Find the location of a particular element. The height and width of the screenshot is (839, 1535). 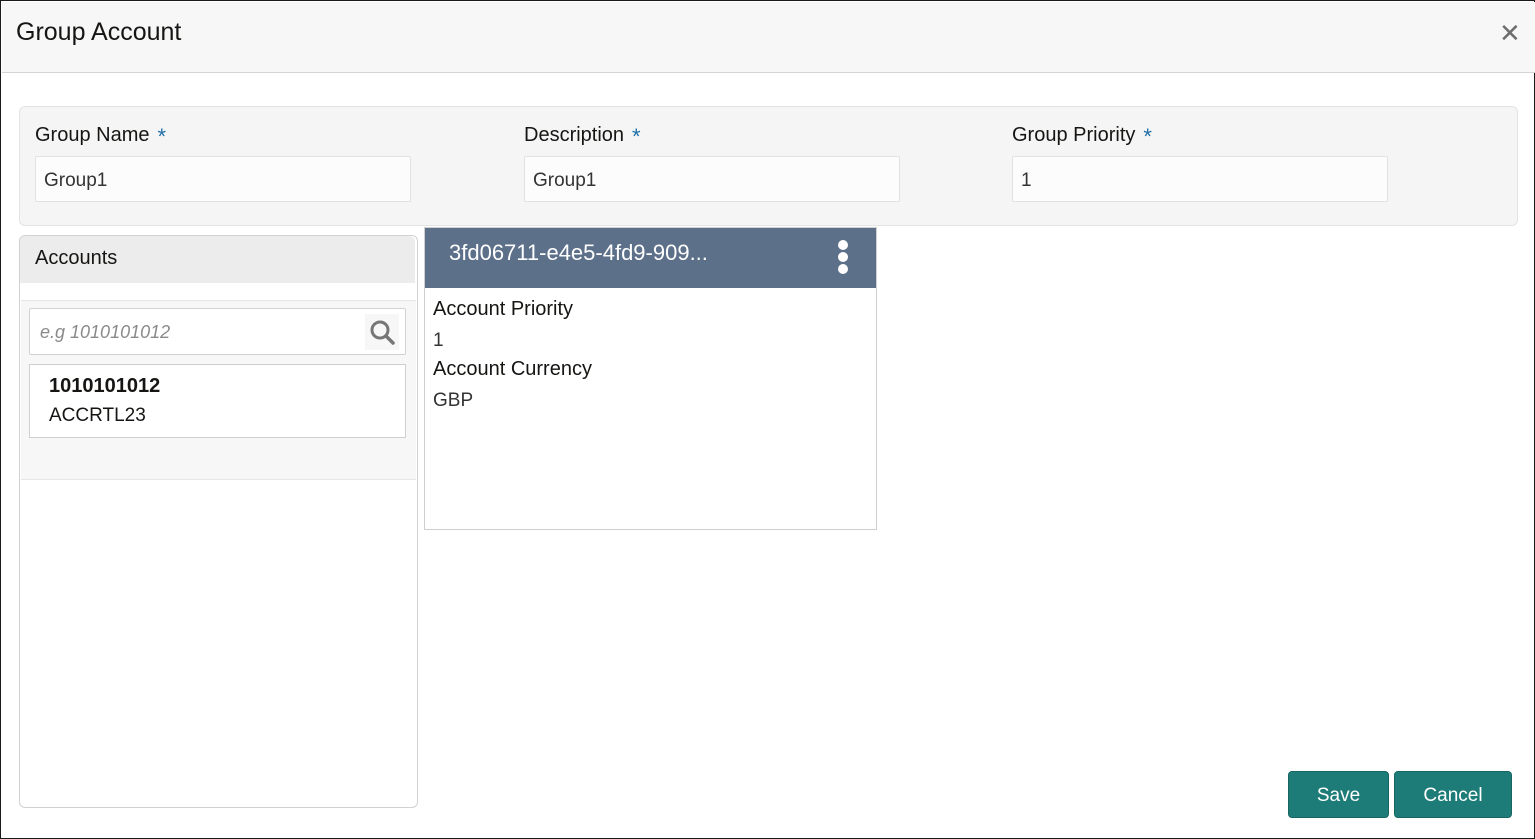

account-card-body: Account Priority 1 Account Currency GBP is located at coordinates (512, 358).